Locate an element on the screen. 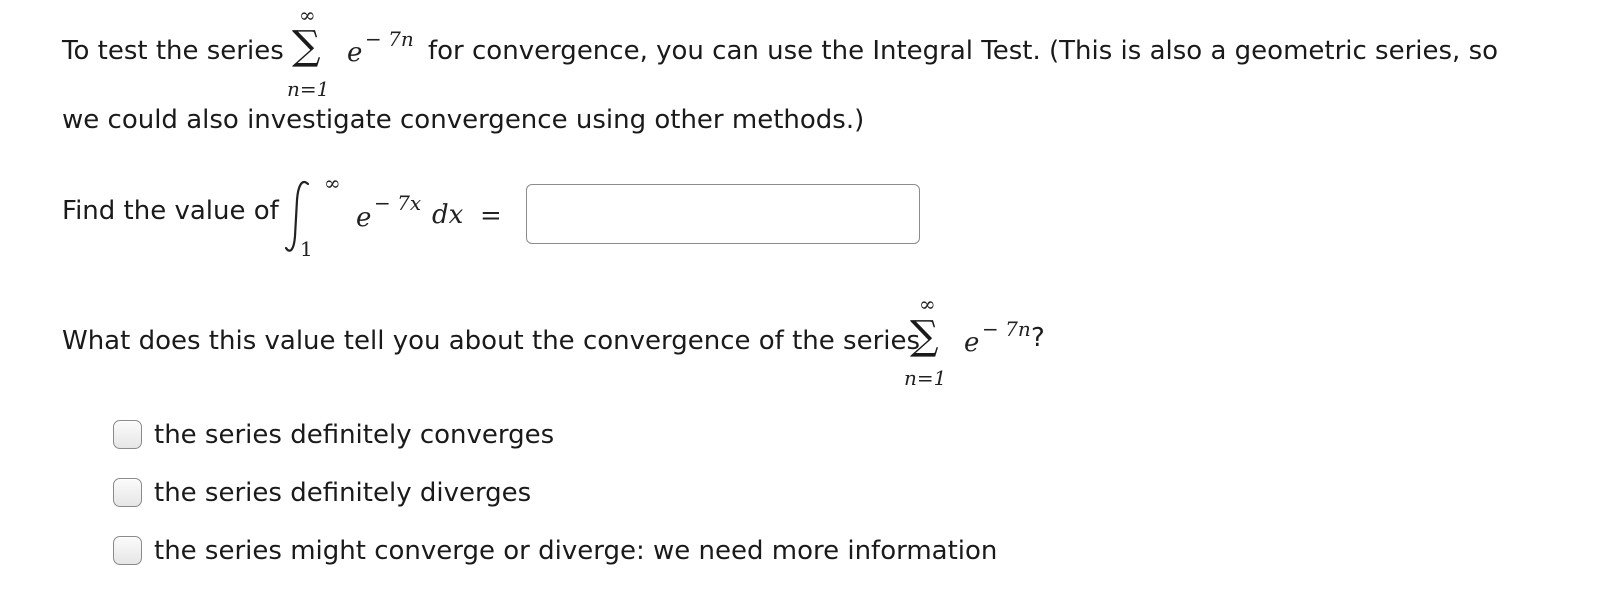  question-mark: ? is located at coordinates (1038, 338).